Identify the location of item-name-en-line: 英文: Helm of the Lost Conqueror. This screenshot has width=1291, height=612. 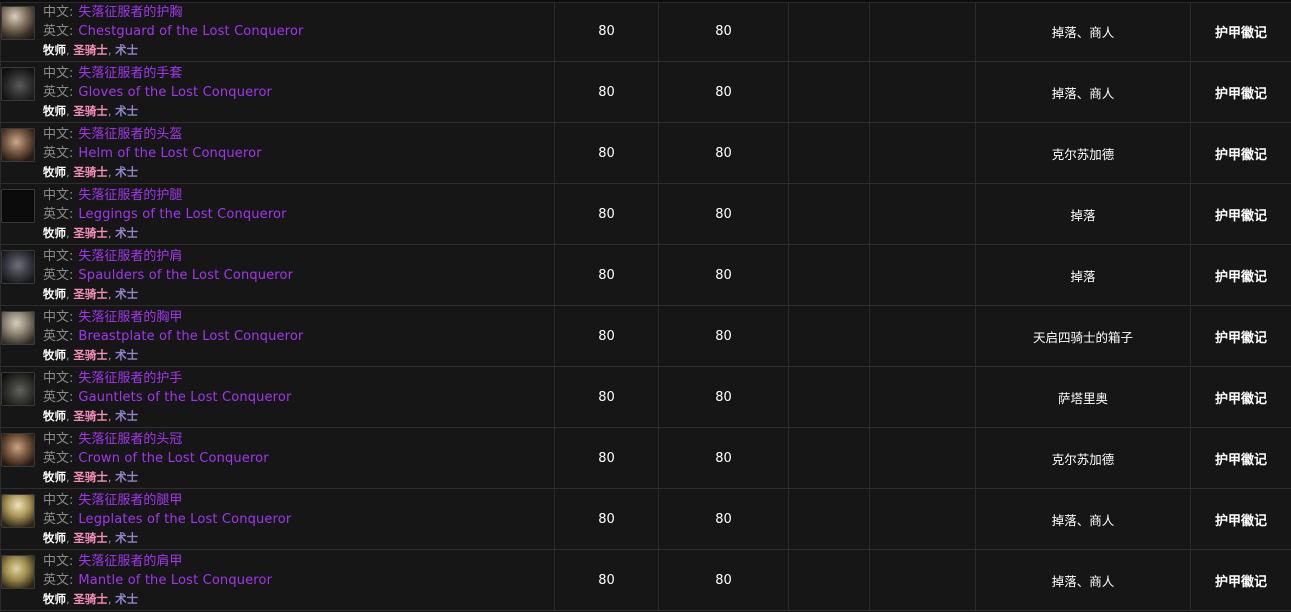
(152, 154).